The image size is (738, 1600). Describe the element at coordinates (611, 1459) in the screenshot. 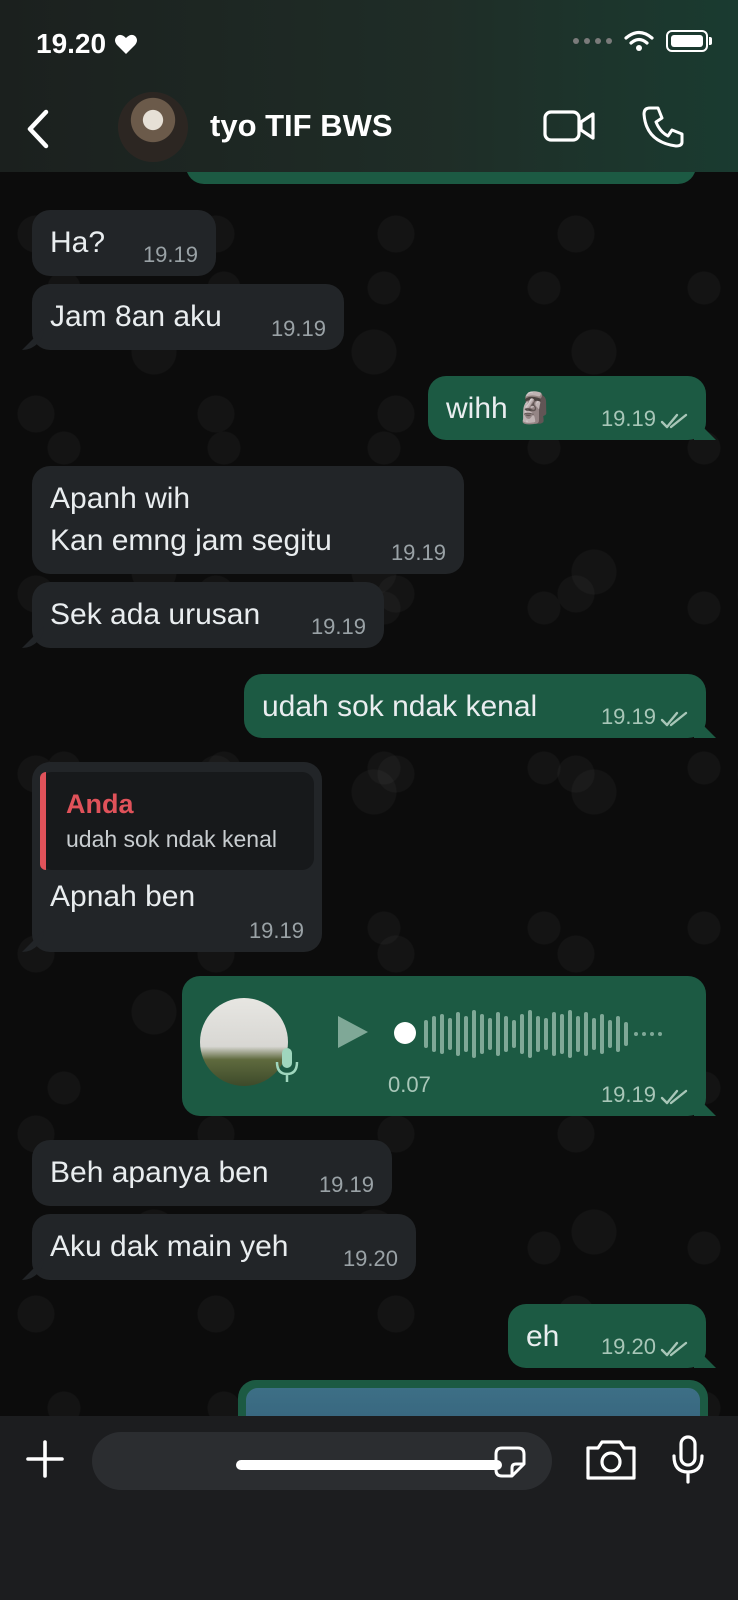

I see `camera-icon` at that location.